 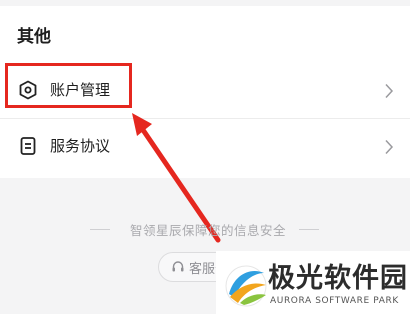 I want to click on document-icon, so click(x=28, y=146).